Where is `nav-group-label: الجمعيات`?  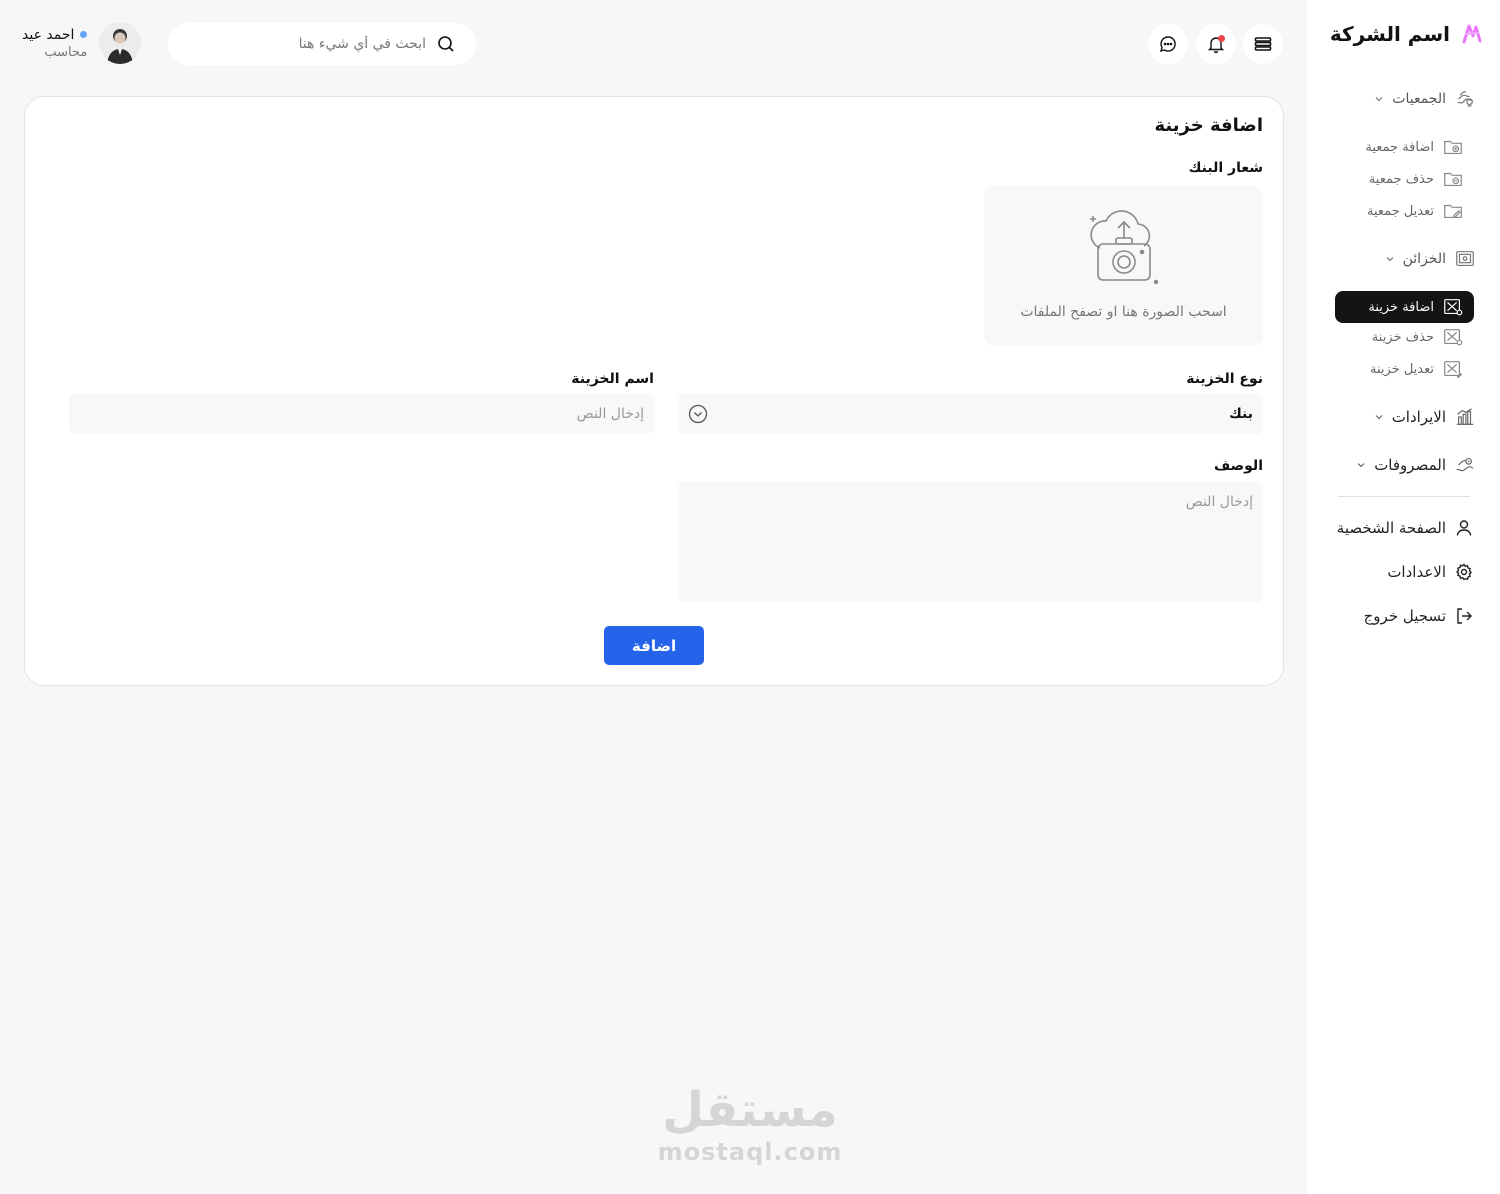 nav-group-label: الجمعيات is located at coordinates (1419, 99).